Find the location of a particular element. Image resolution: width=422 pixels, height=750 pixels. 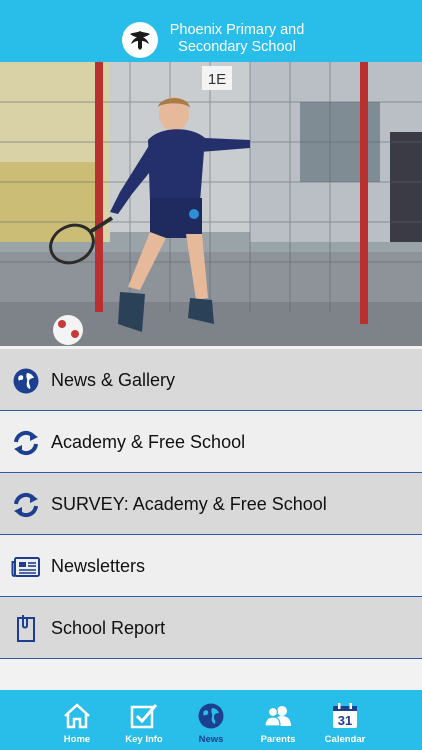

menu-item-newsletters: Newsletters is located at coordinates (211, 566).